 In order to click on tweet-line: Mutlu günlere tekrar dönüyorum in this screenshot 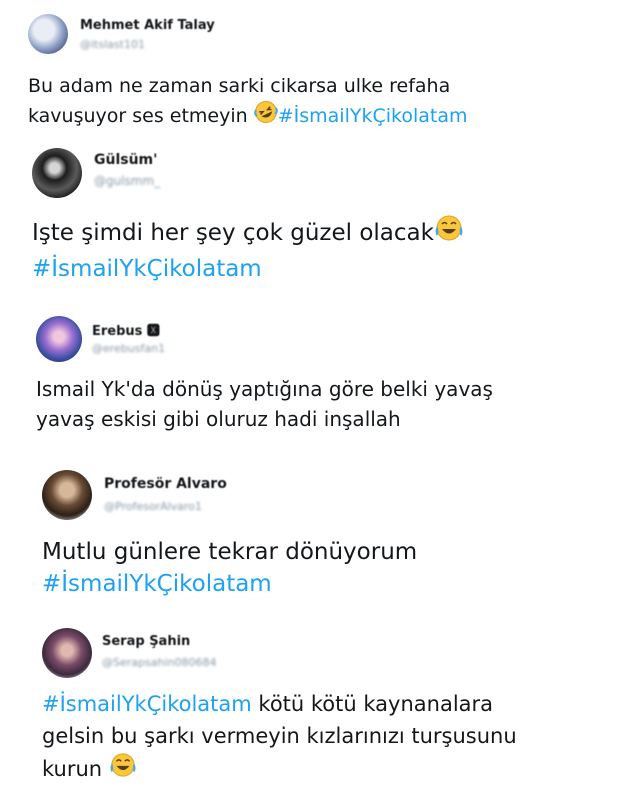, I will do `click(230, 552)`.